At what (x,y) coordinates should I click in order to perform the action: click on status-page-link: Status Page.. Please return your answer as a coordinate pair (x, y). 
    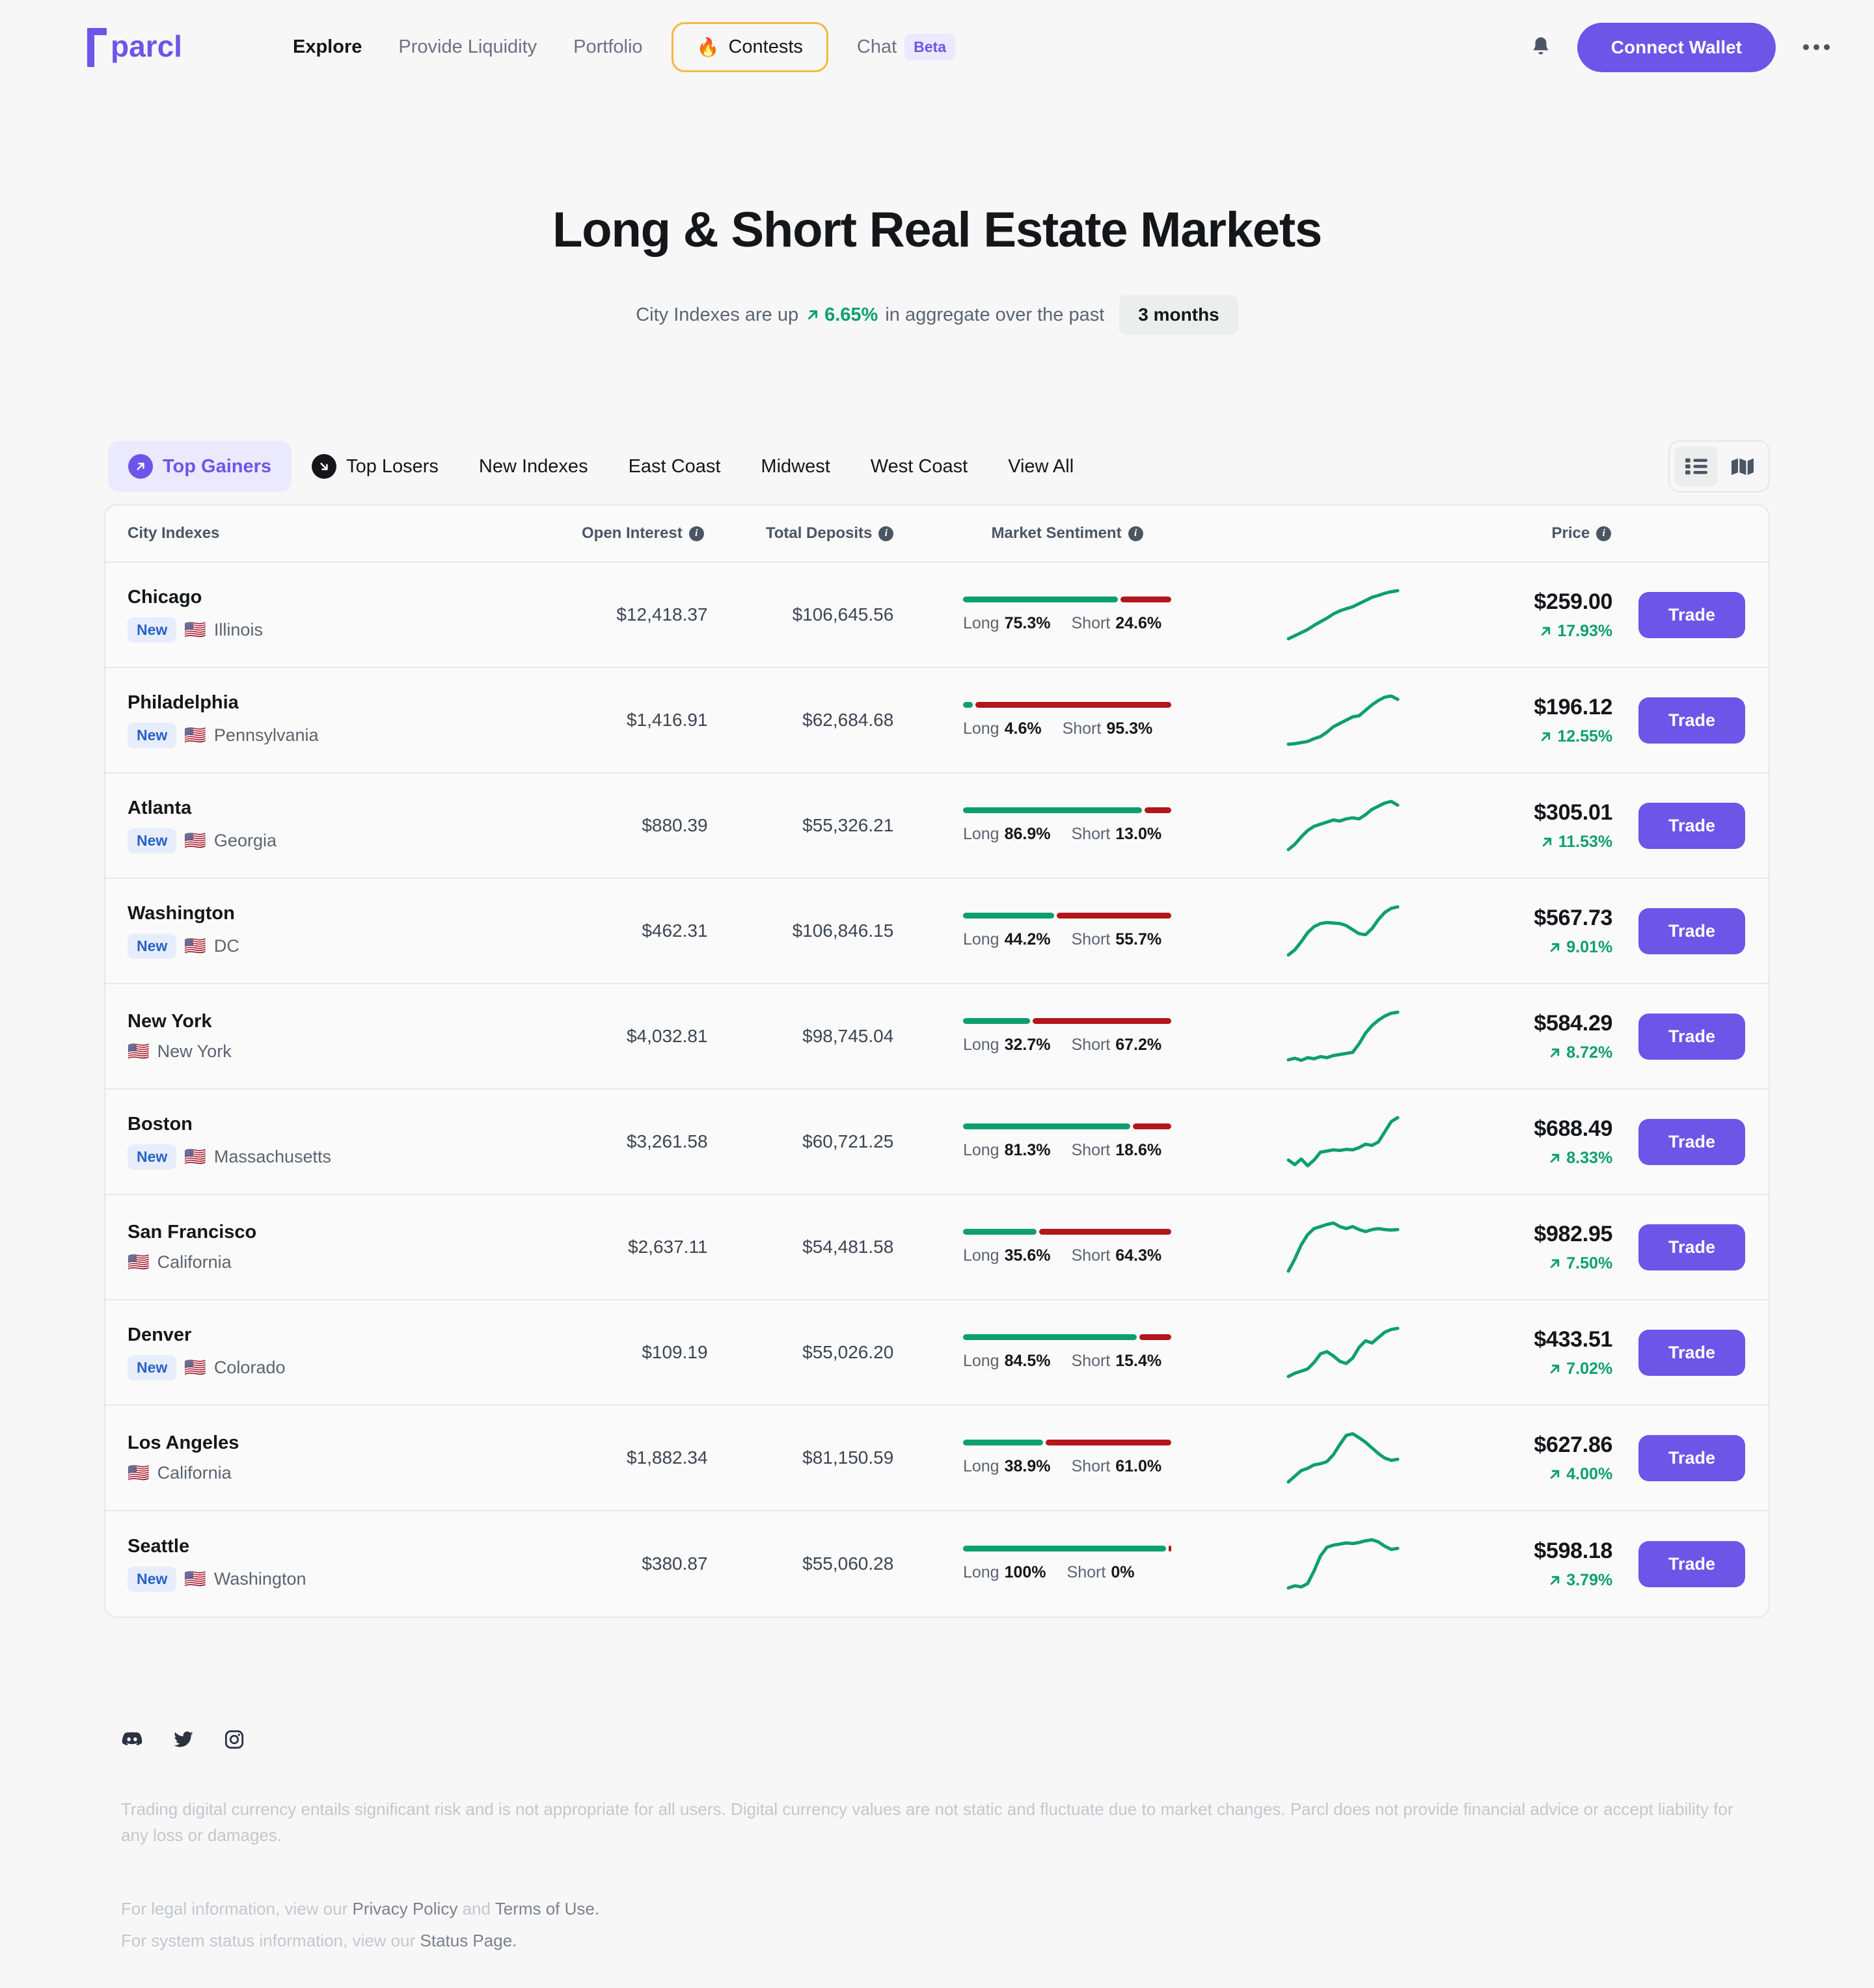
    Looking at the image, I should click on (468, 1940).